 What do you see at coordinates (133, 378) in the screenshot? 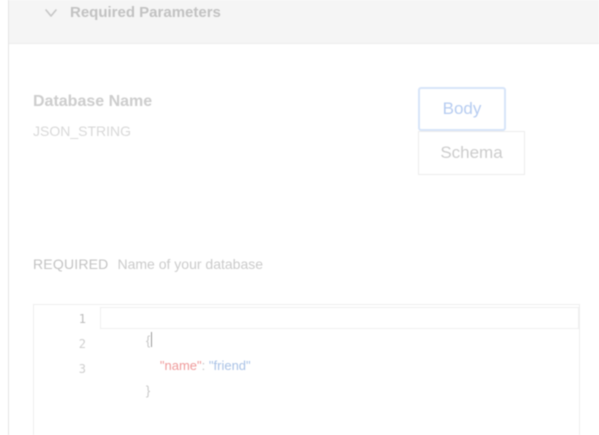
I see `code-line: }` at bounding box center [133, 378].